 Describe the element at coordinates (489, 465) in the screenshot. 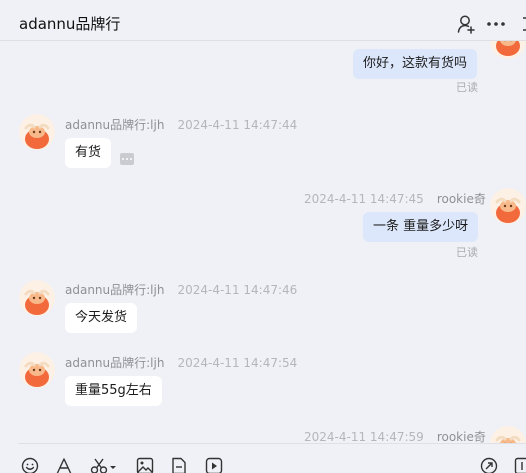

I see `history-icon` at that location.